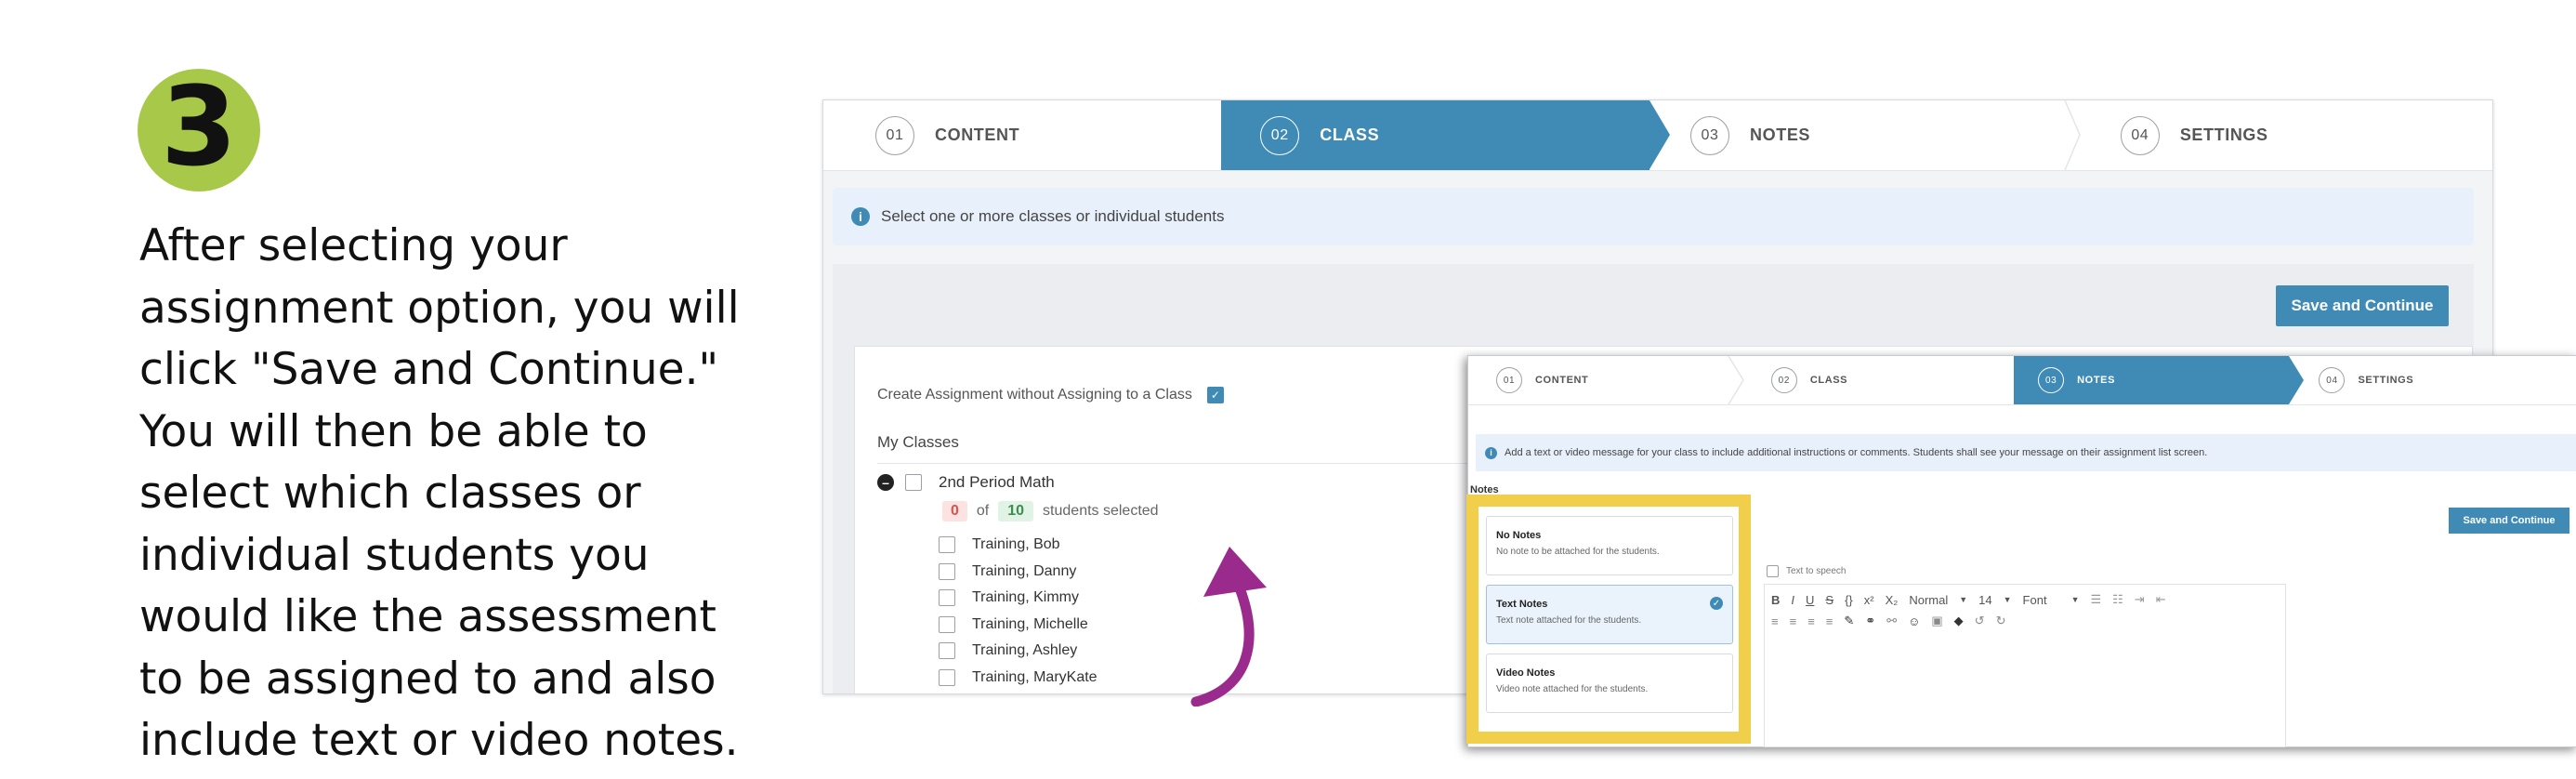  I want to click on student-row: Training, Kimmy, so click(1018, 599).